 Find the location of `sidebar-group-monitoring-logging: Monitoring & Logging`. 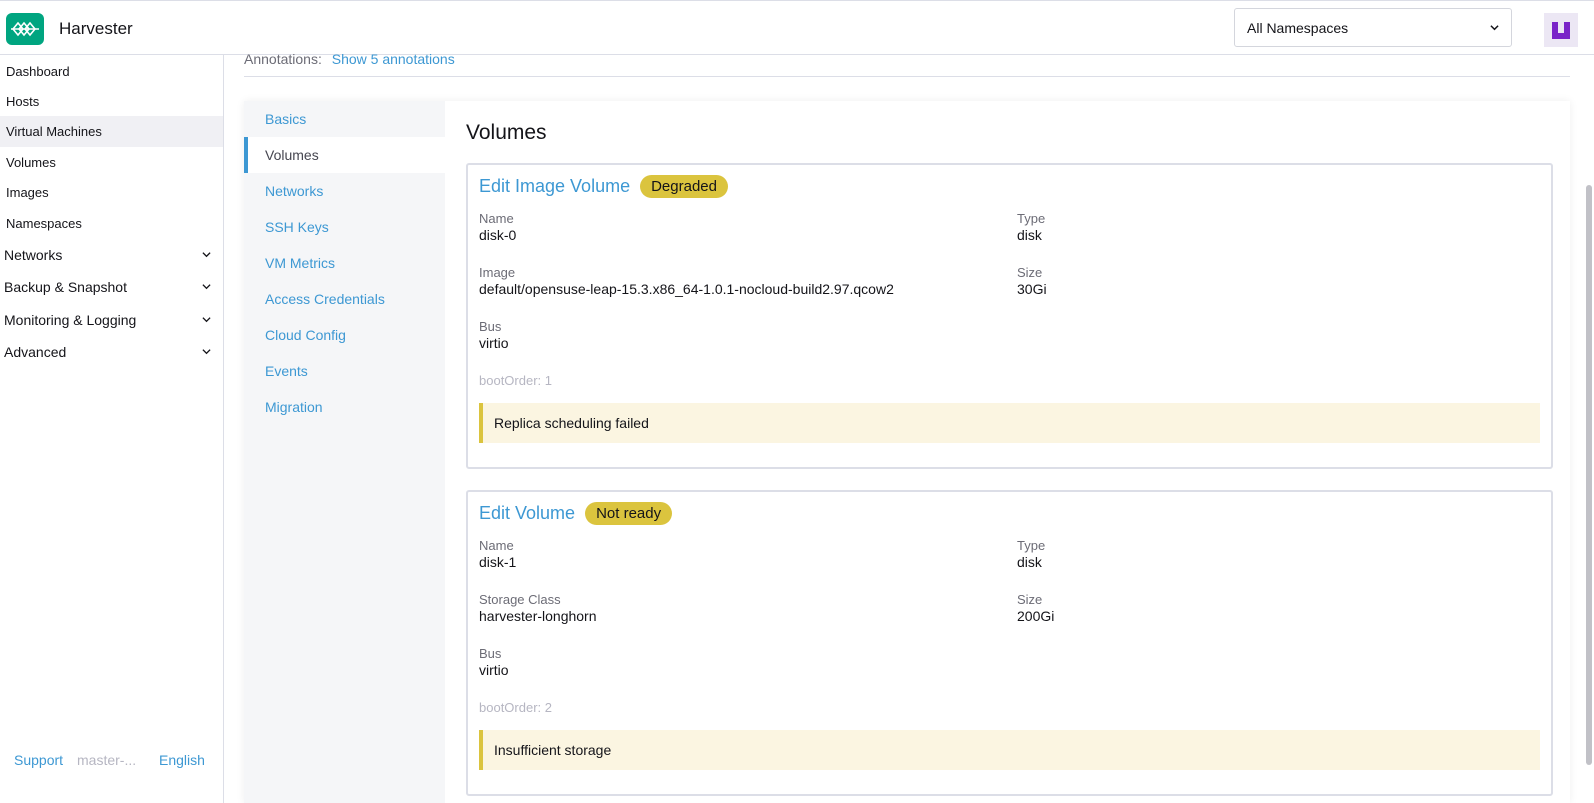

sidebar-group-monitoring-logging: Monitoring & Logging is located at coordinates (111, 319).